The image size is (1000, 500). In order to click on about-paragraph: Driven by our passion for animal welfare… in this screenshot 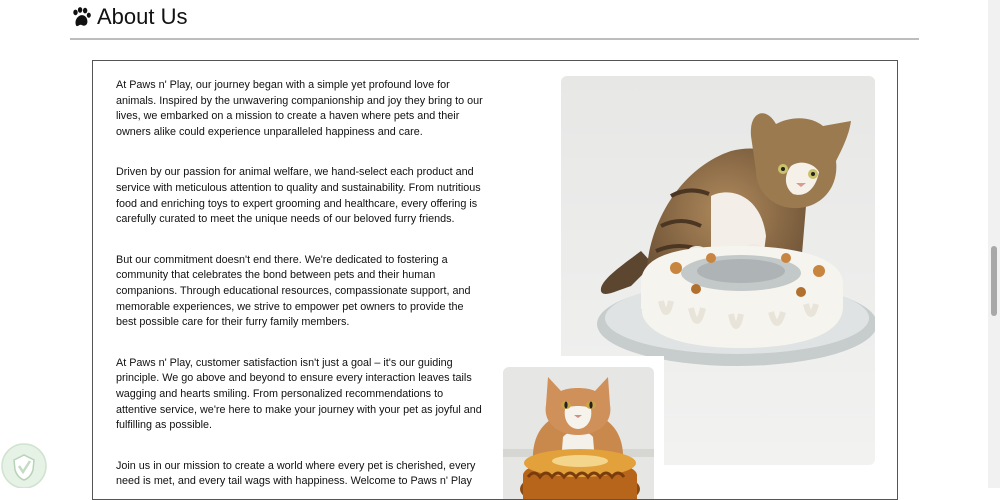, I will do `click(298, 196)`.